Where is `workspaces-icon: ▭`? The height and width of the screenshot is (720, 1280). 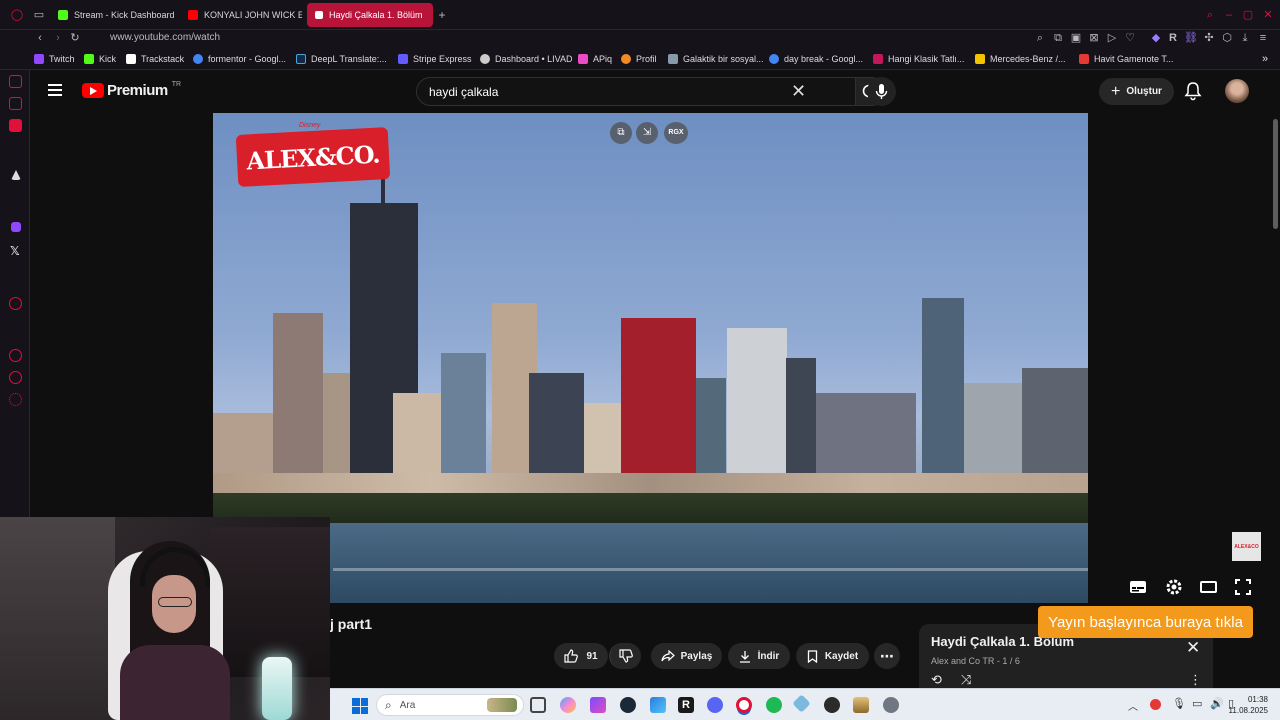 workspaces-icon: ▭ is located at coordinates (39, 15).